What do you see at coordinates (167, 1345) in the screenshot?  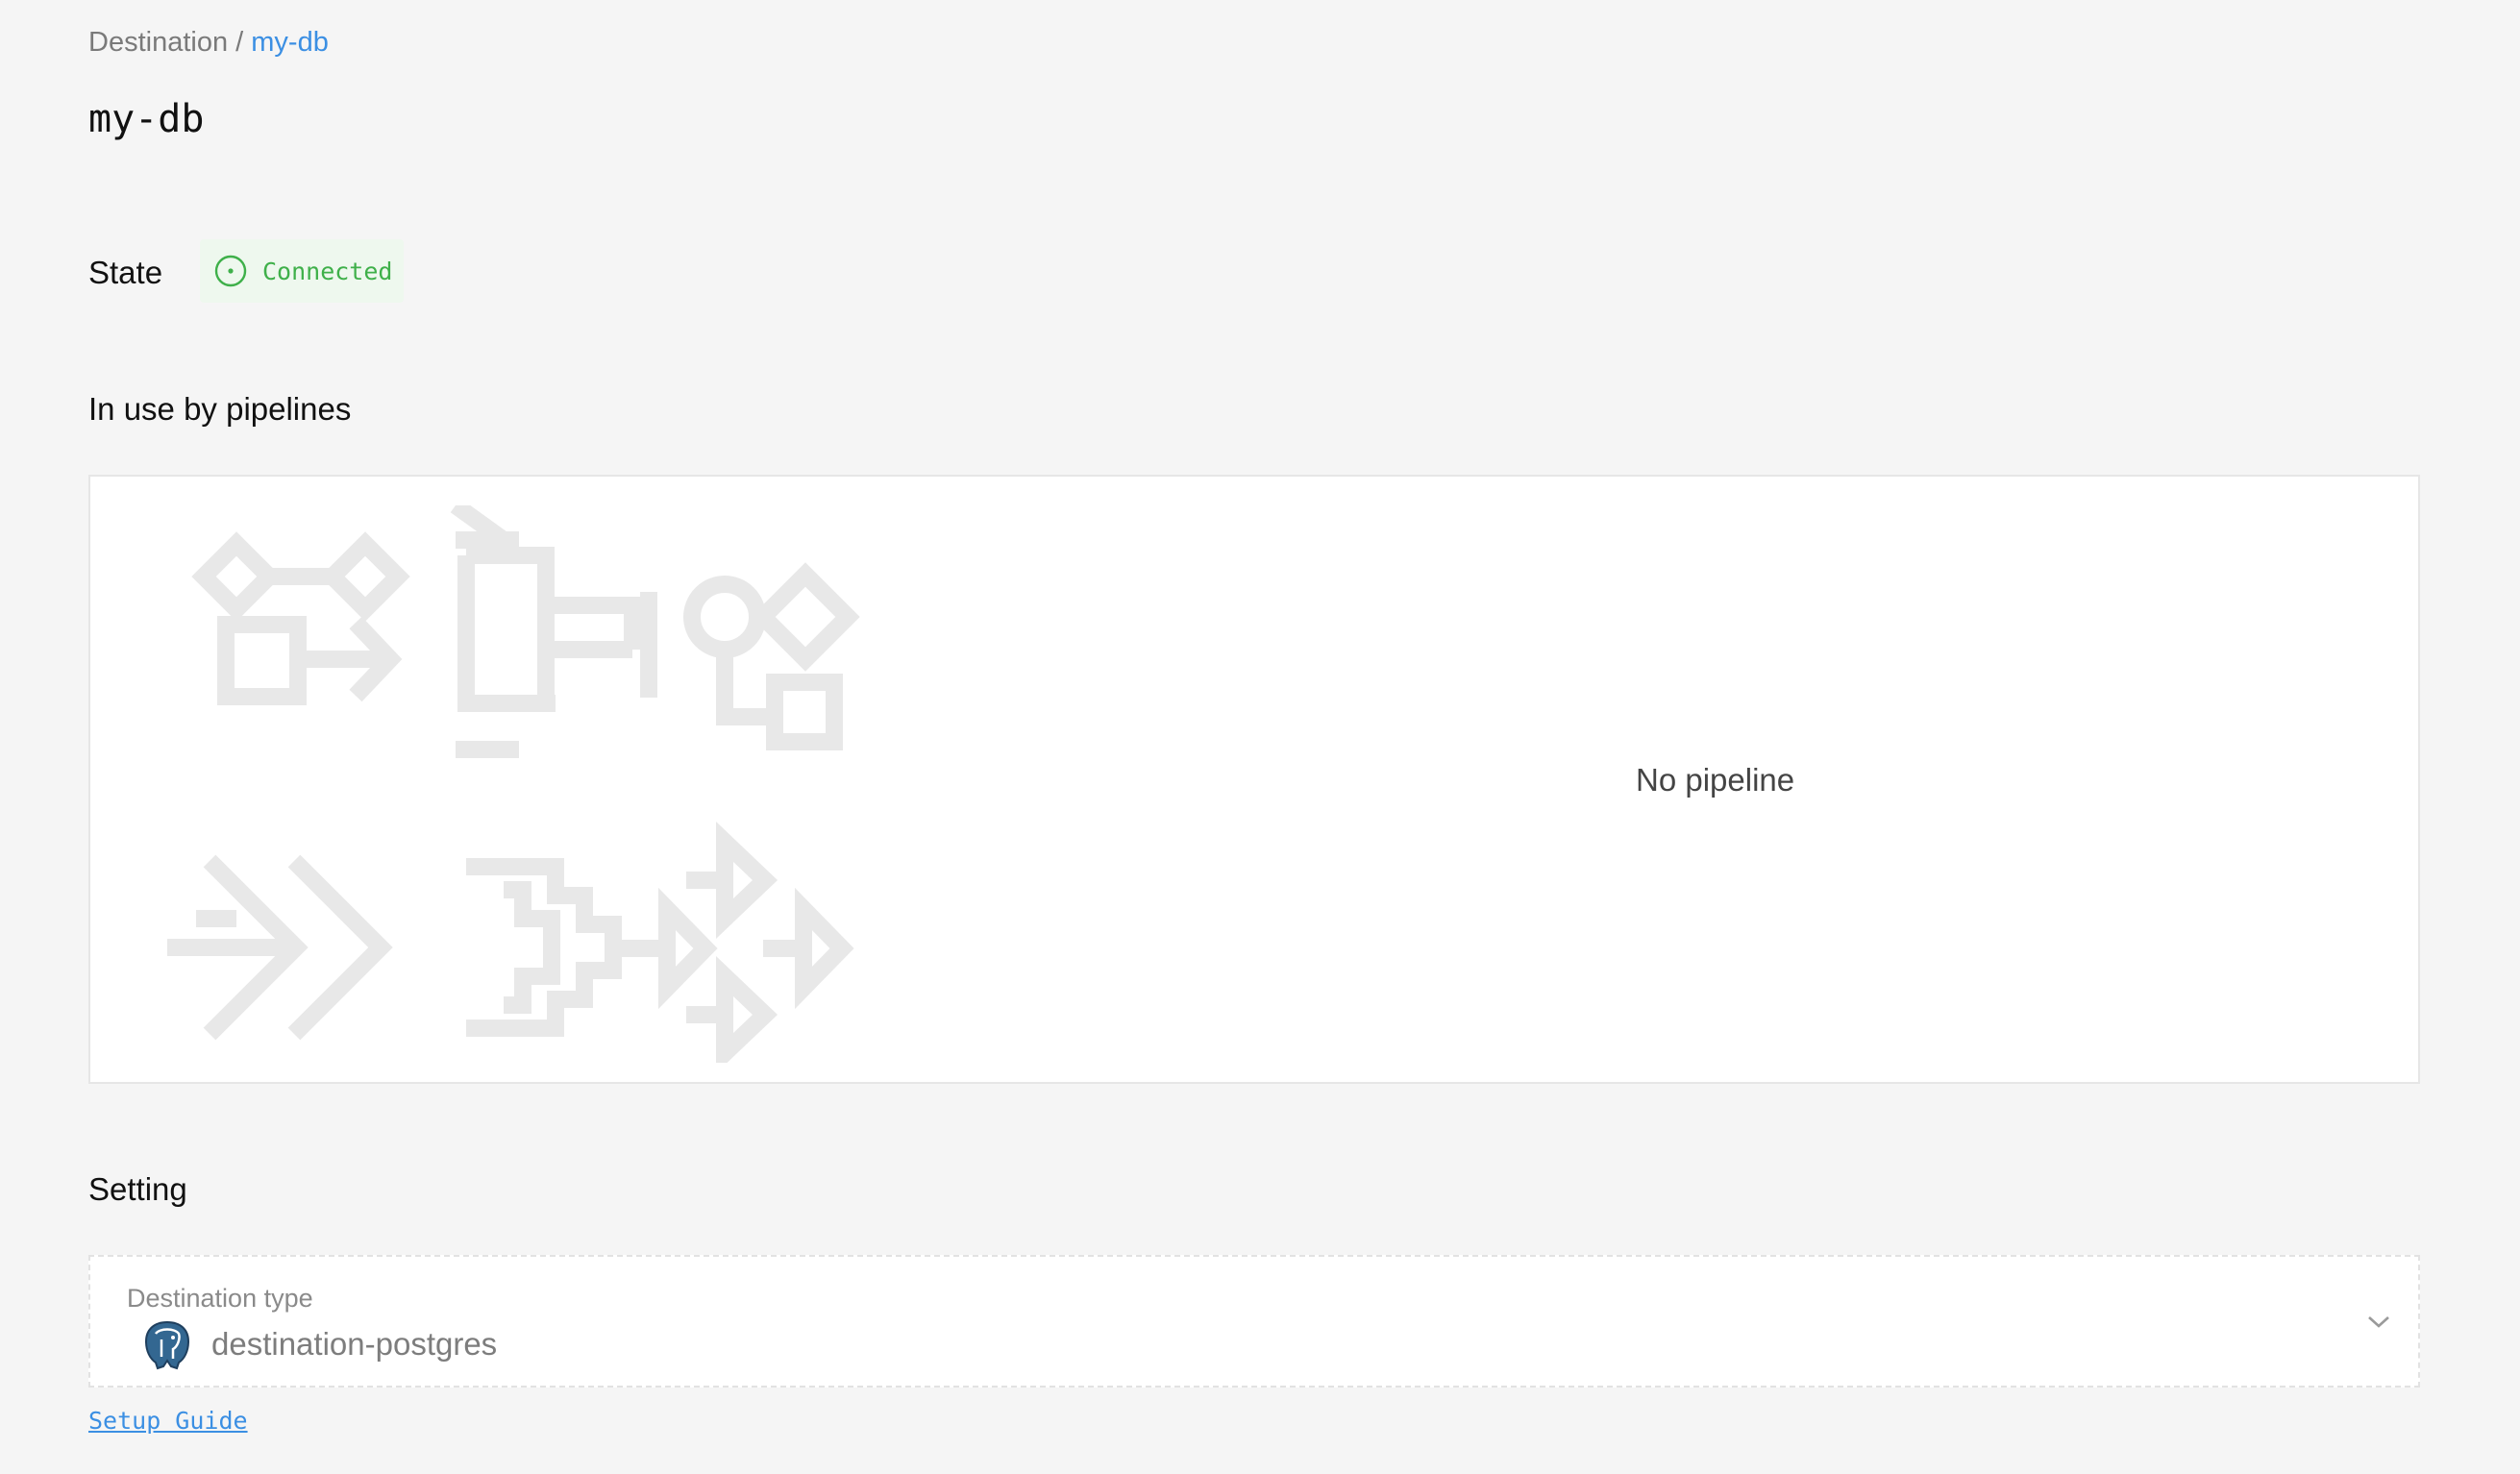 I see `postgres-elephant-icon` at bounding box center [167, 1345].